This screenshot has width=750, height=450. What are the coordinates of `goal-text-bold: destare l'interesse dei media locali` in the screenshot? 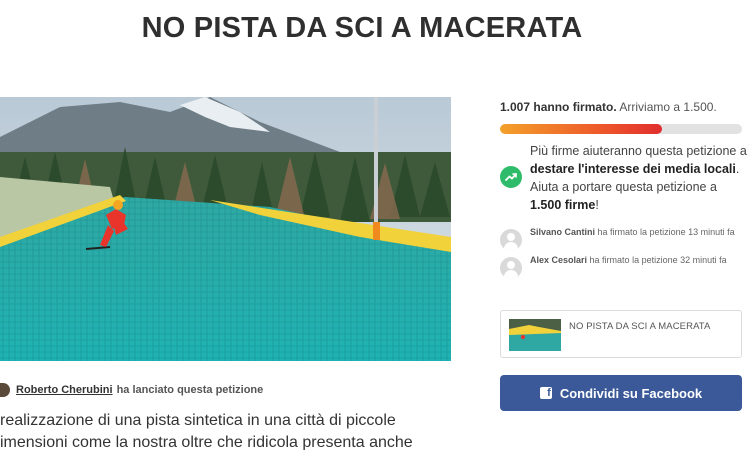 It's located at (633, 169).